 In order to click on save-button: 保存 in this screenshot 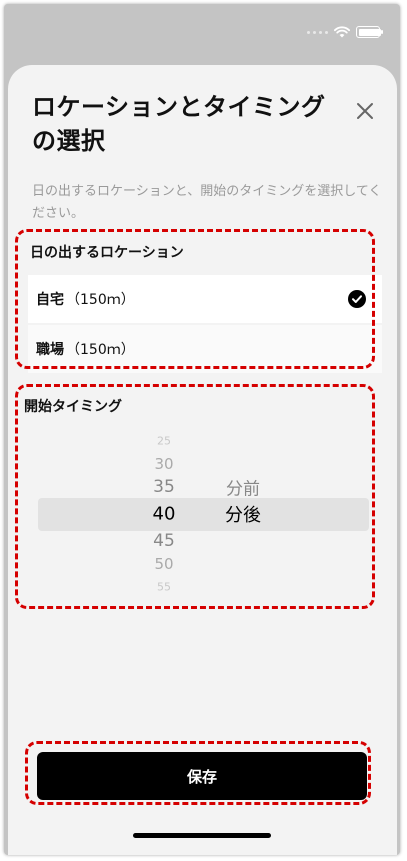, I will do `click(202, 776)`.